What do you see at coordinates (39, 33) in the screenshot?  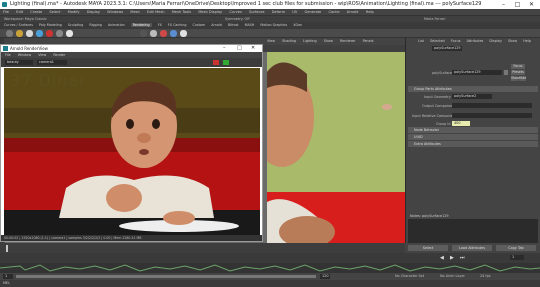 I see `material-icon` at bounding box center [39, 33].